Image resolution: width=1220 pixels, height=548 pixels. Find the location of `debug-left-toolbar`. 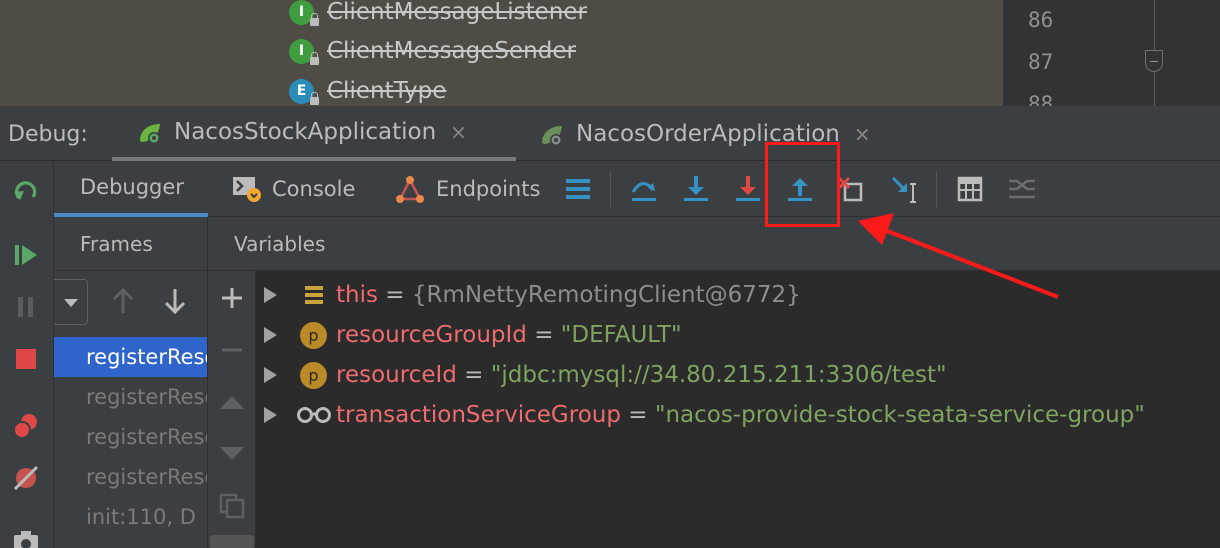

debug-left-toolbar is located at coordinates (27, 354).